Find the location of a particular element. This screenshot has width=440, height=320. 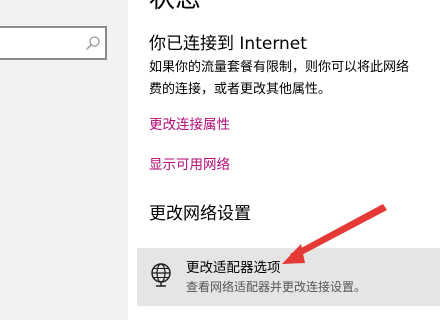

change-adapter-options-button: 更改适配器选项 查看网络适配器并更改连接设置。 is located at coordinates (288, 277).